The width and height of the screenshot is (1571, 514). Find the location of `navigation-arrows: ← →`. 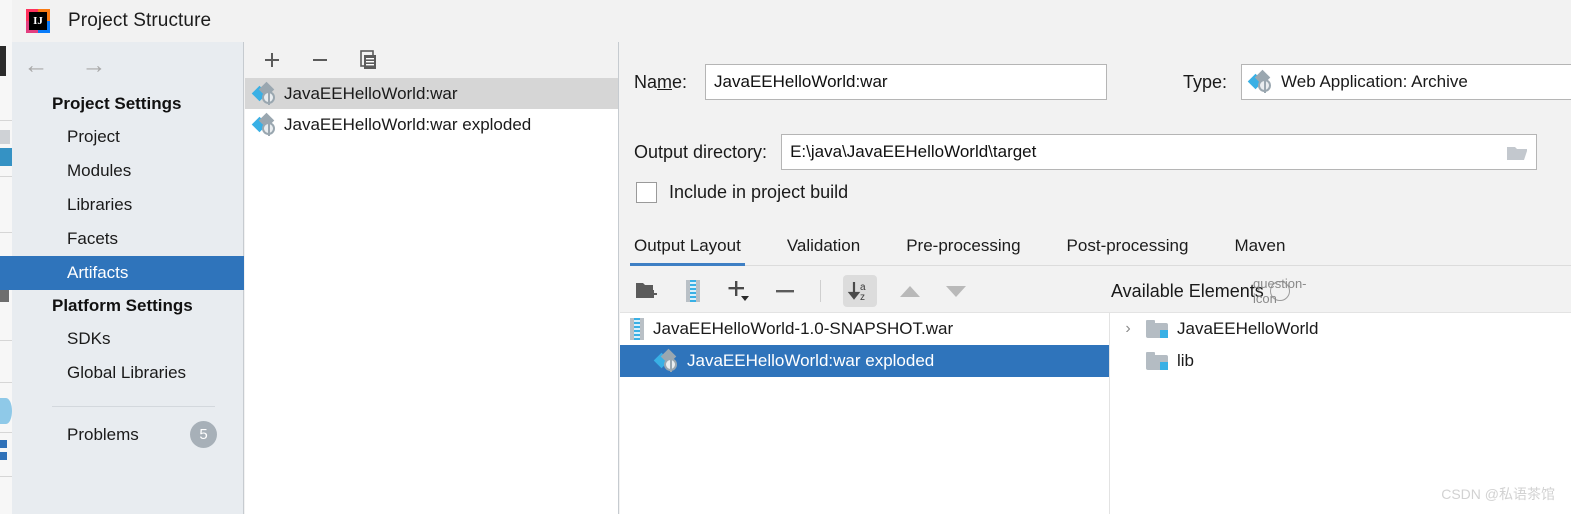

navigation-arrows: ← → is located at coordinates (127, 65).